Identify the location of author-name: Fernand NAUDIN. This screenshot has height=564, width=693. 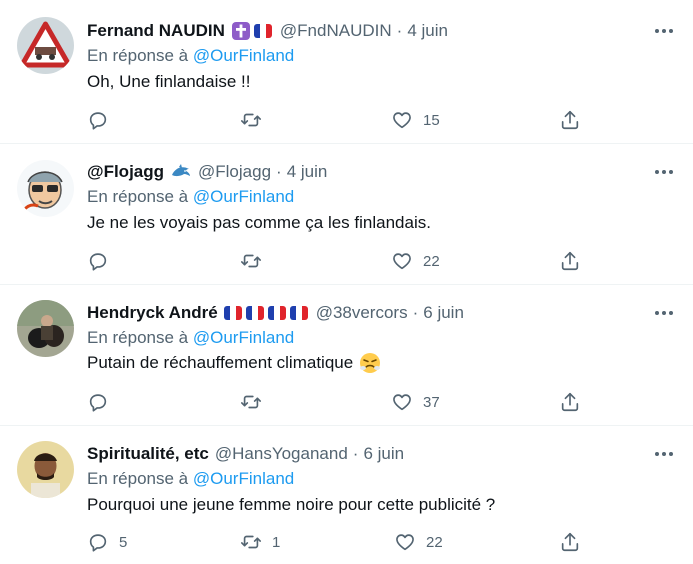
(156, 31).